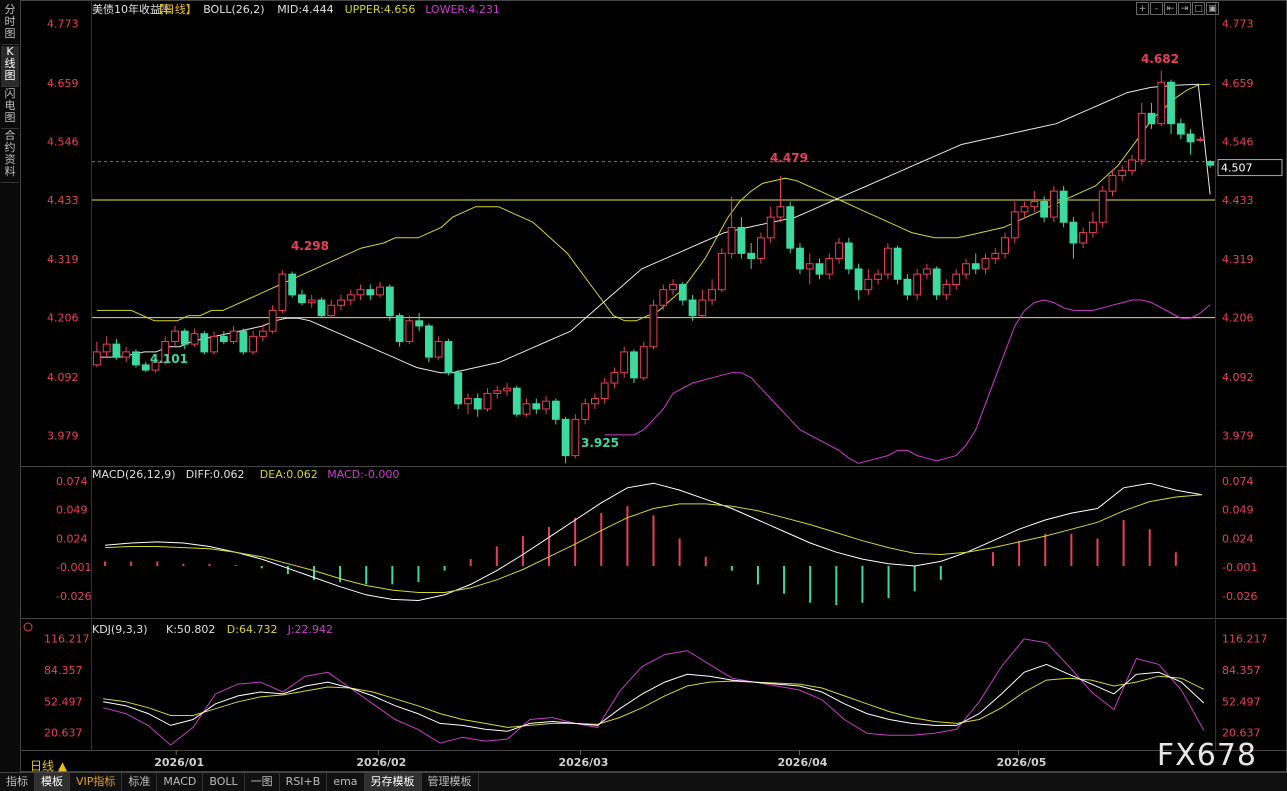 This screenshot has width=1287, height=791. Describe the element at coordinates (63, 377) in the screenshot. I see `price-tick-left: 4.092` at that location.